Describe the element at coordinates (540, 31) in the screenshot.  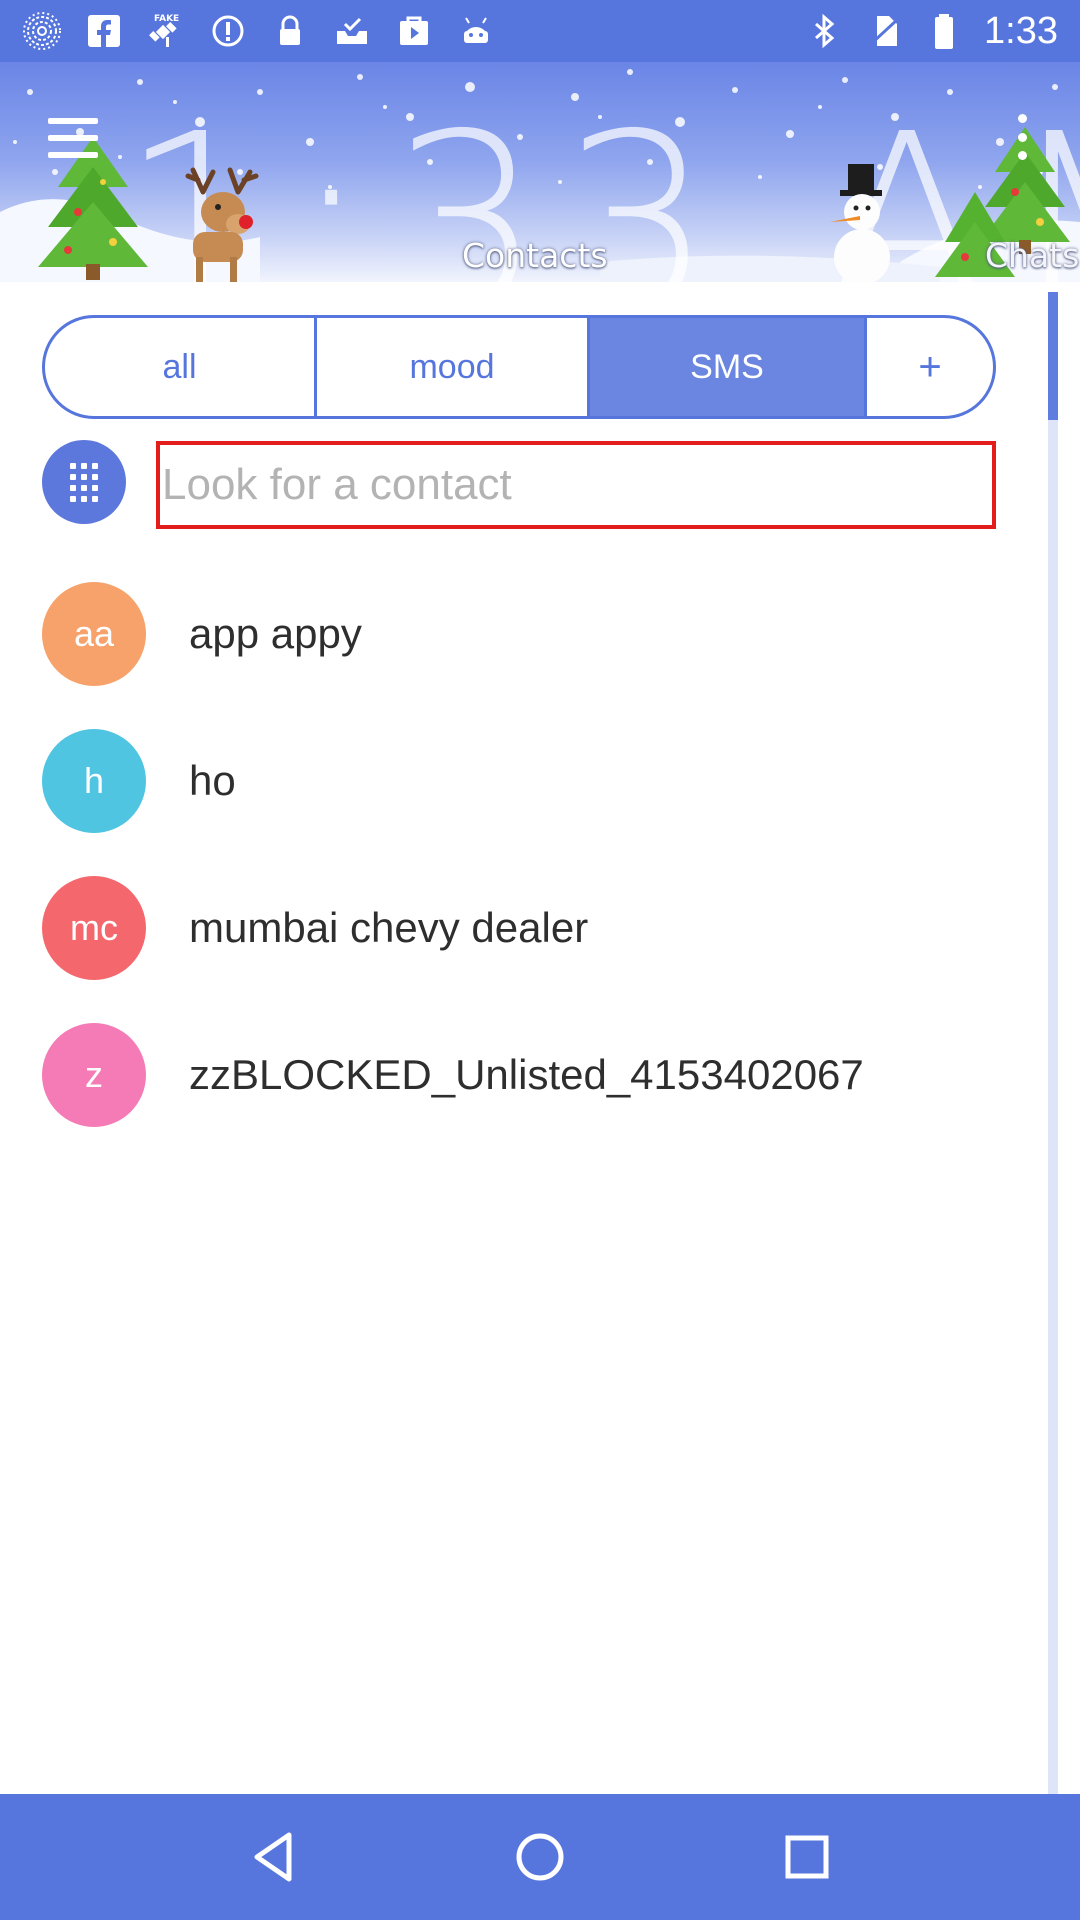
I see `status-bar: FAKE 1:33` at that location.